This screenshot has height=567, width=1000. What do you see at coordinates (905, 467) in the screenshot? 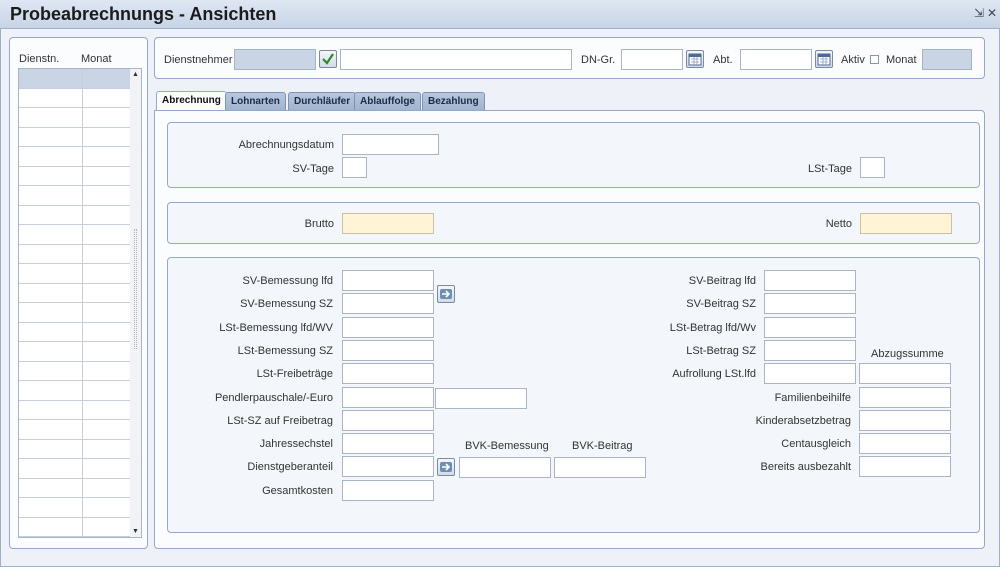
I see `bereits-ausbezahlt-field` at bounding box center [905, 467].